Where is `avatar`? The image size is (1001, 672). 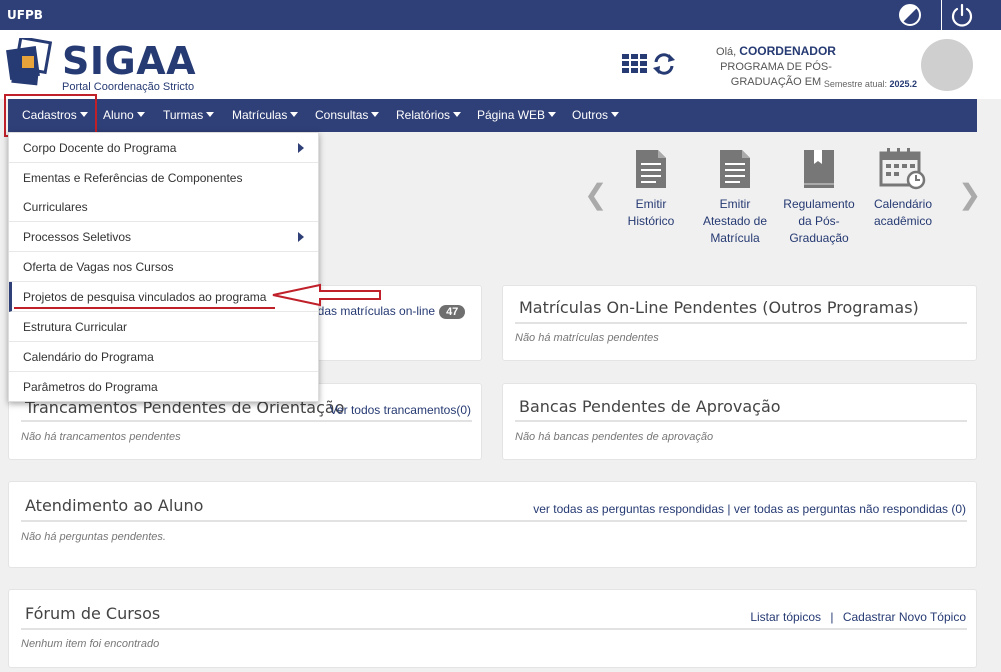
avatar is located at coordinates (947, 65).